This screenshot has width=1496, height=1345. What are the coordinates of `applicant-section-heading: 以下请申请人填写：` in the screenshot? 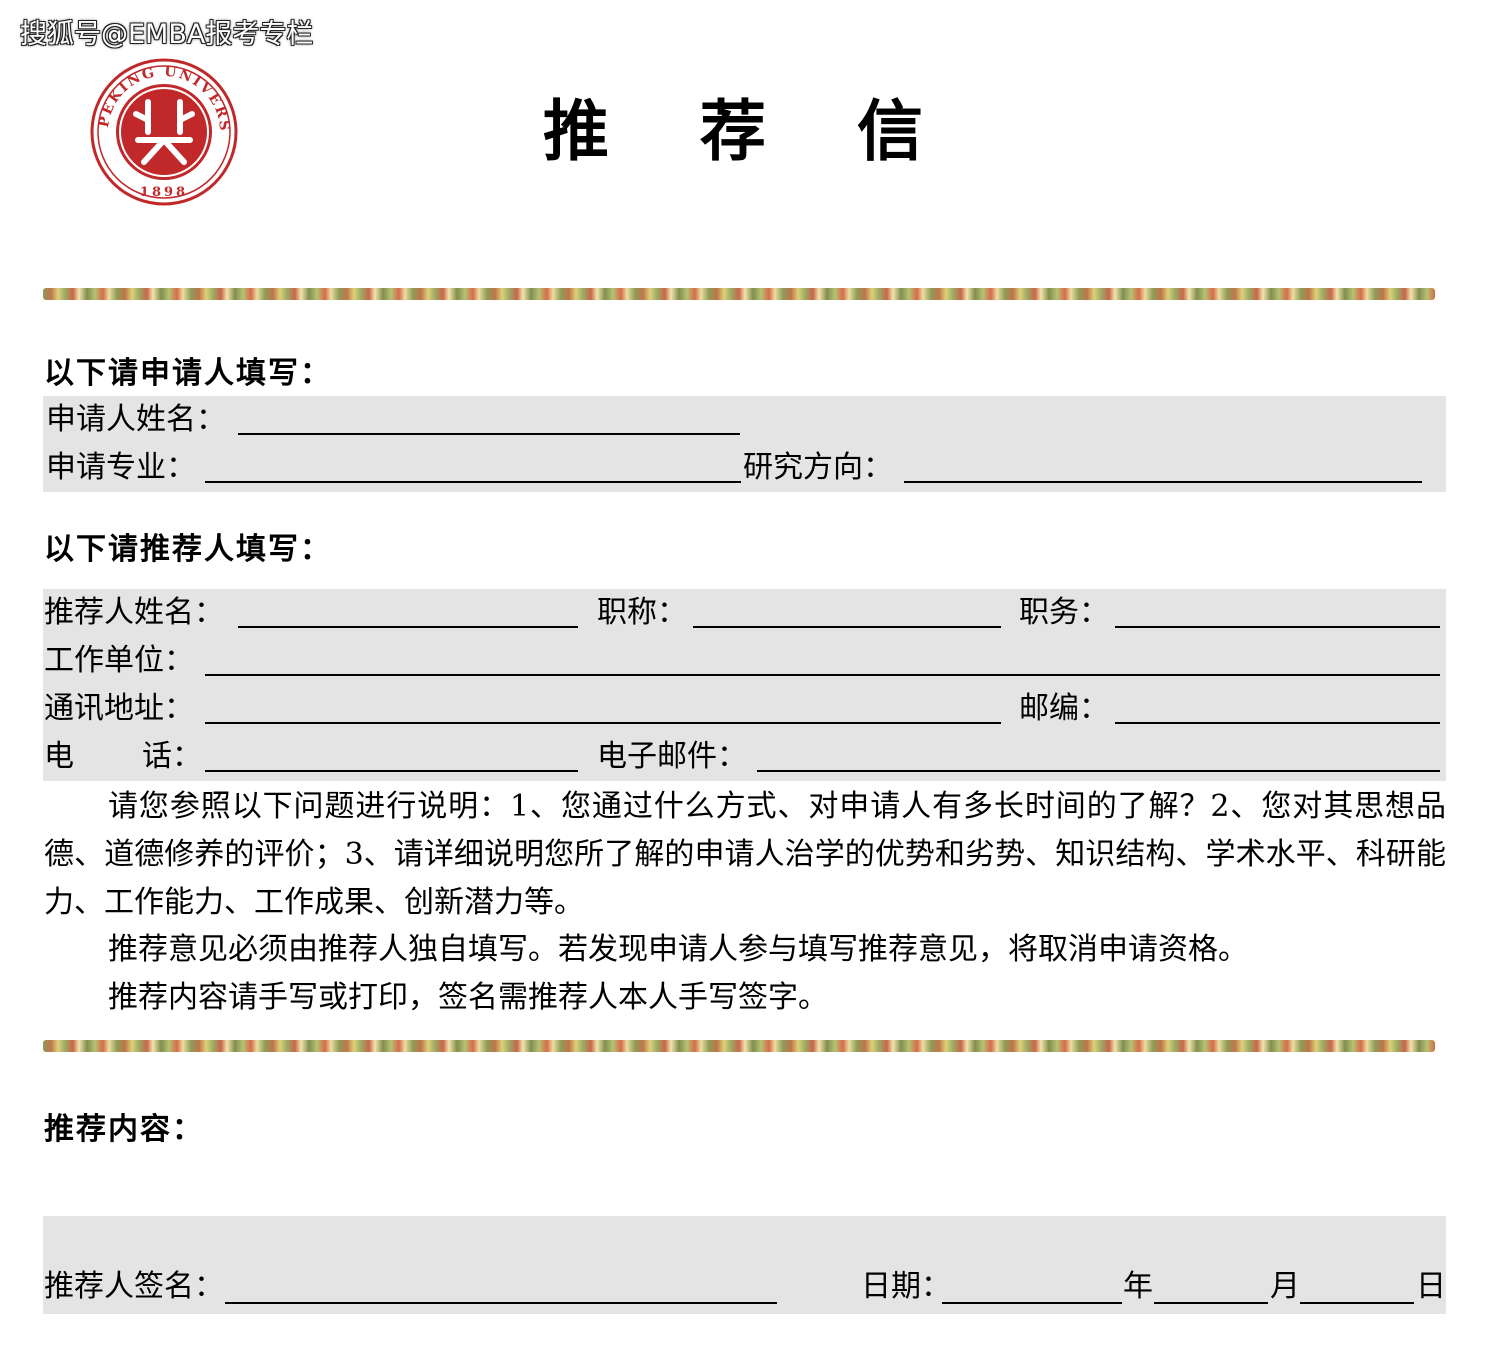 It's located at (188, 373).